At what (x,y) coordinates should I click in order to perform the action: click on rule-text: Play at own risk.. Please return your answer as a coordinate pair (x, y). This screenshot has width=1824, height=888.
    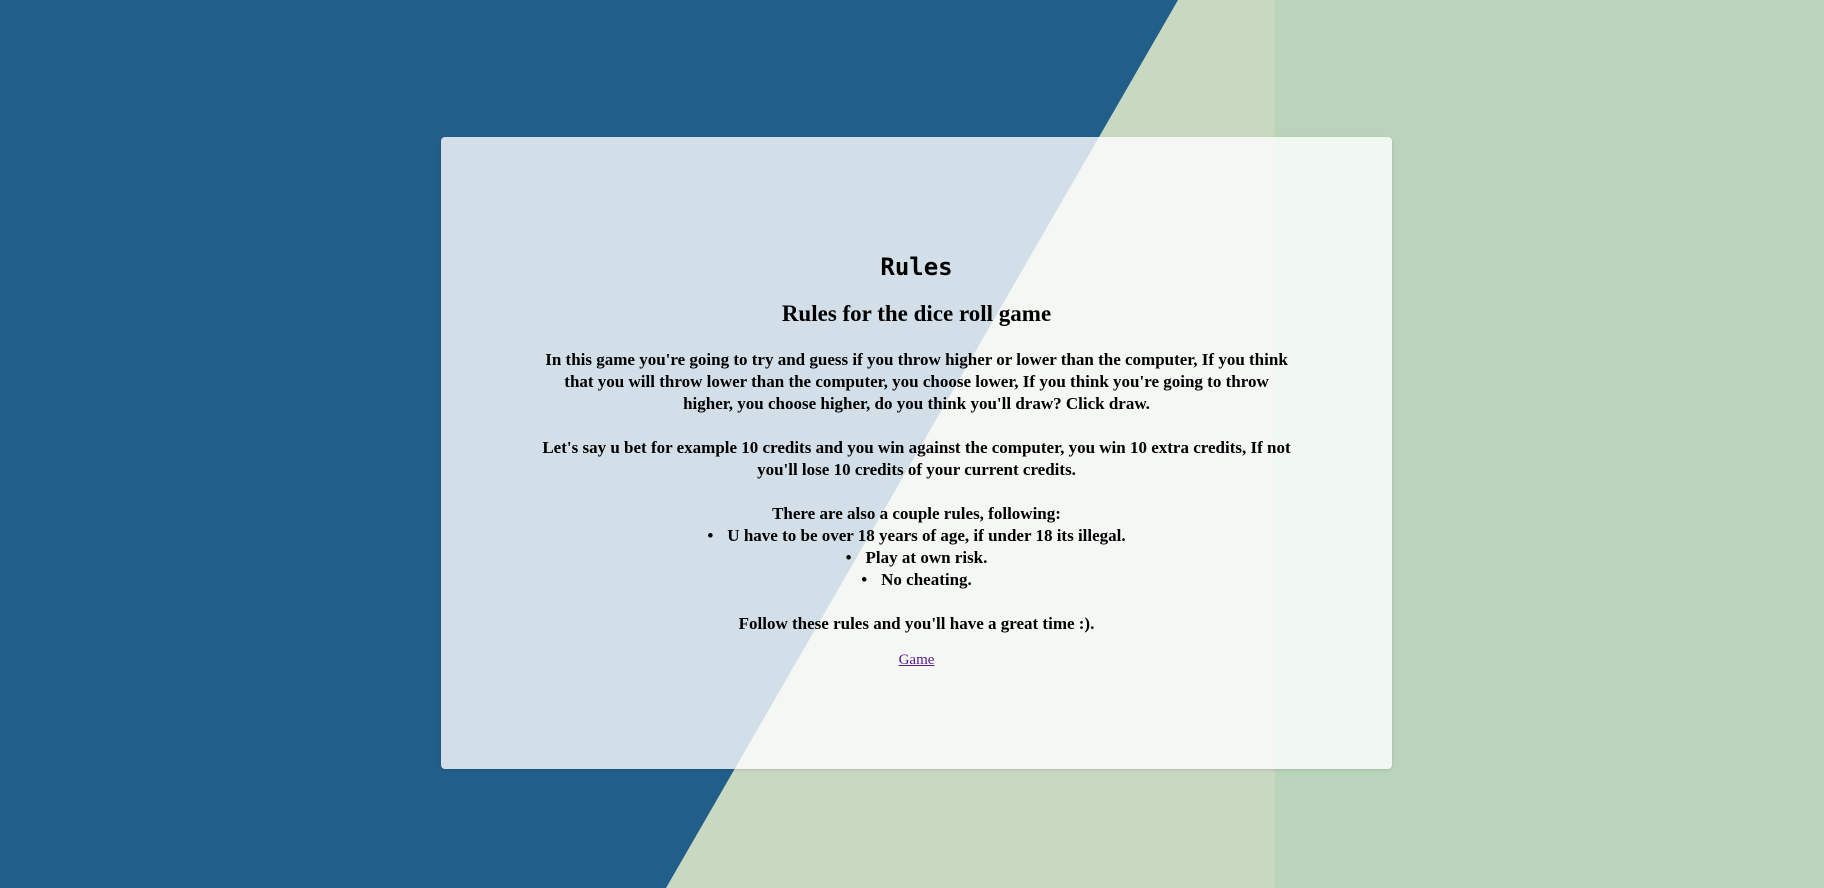
    Looking at the image, I should click on (926, 557).